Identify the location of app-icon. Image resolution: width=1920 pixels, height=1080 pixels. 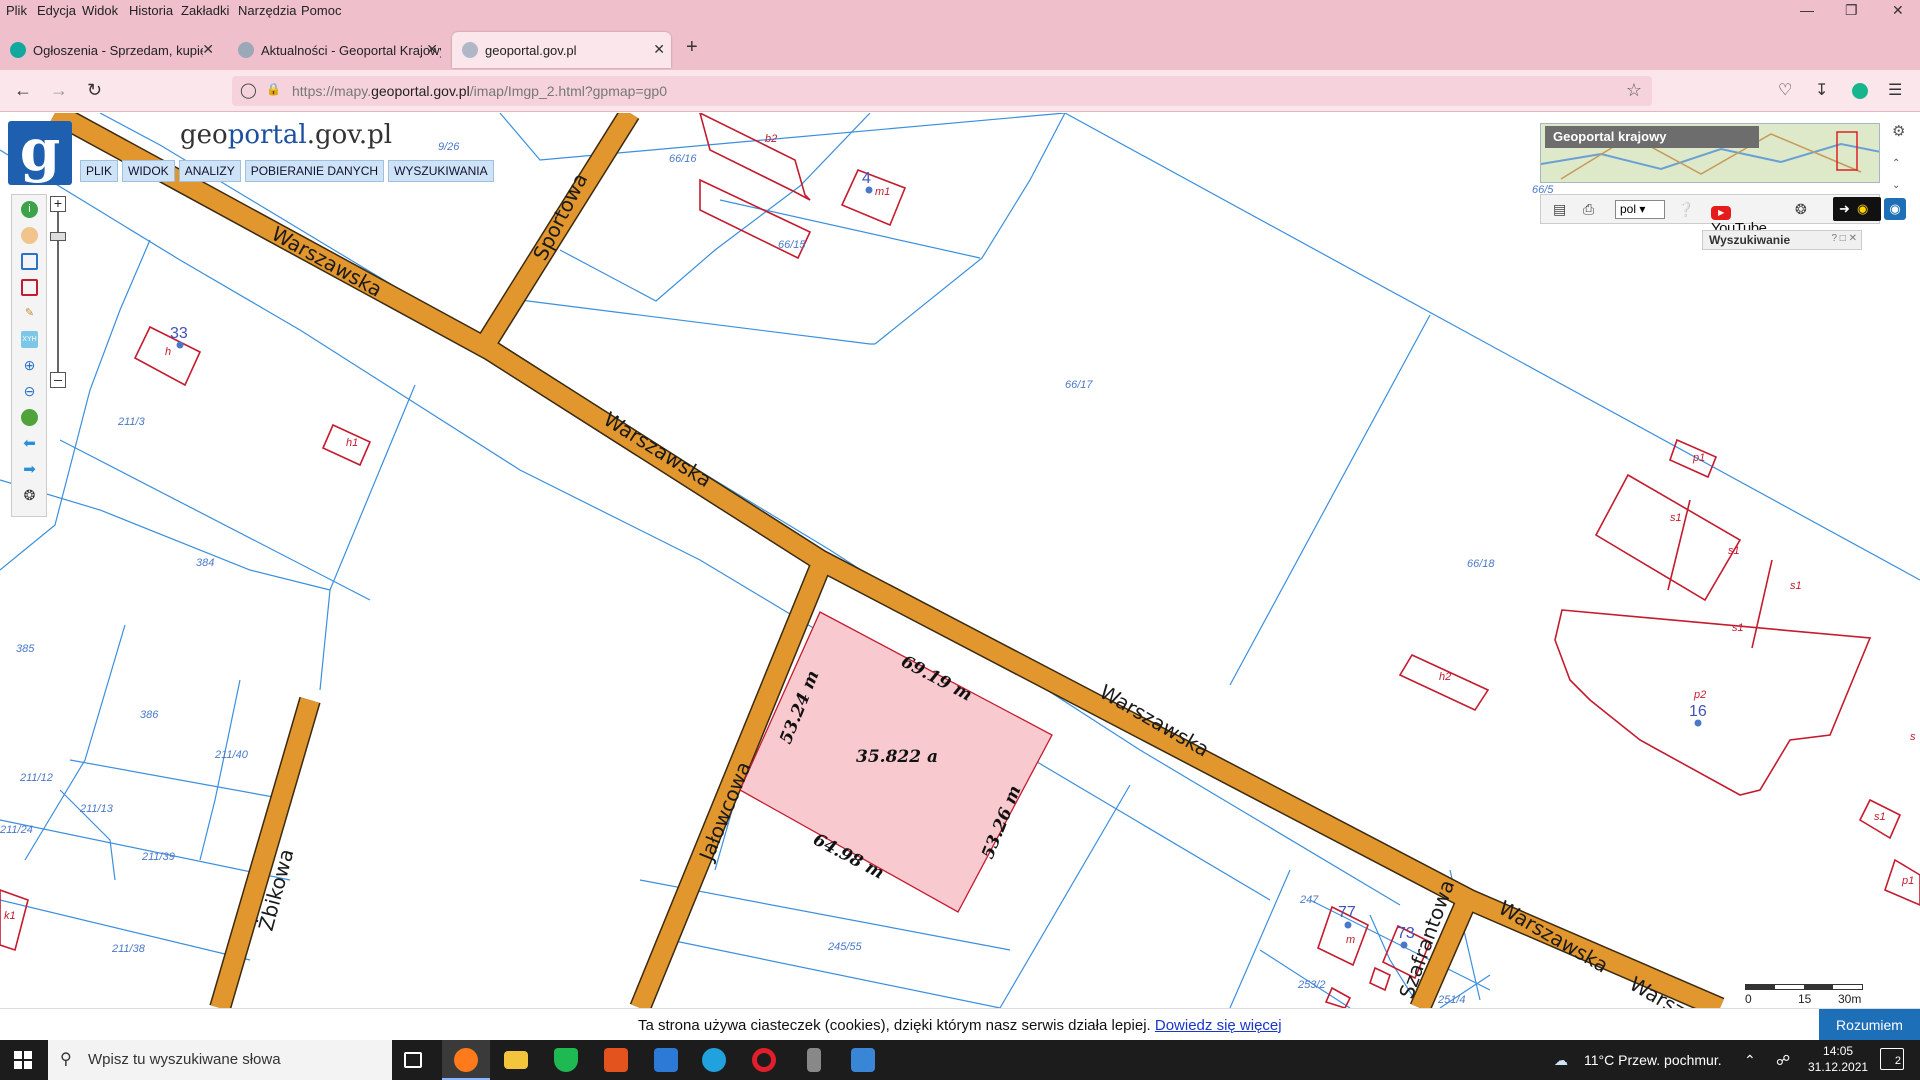
(814, 1060).